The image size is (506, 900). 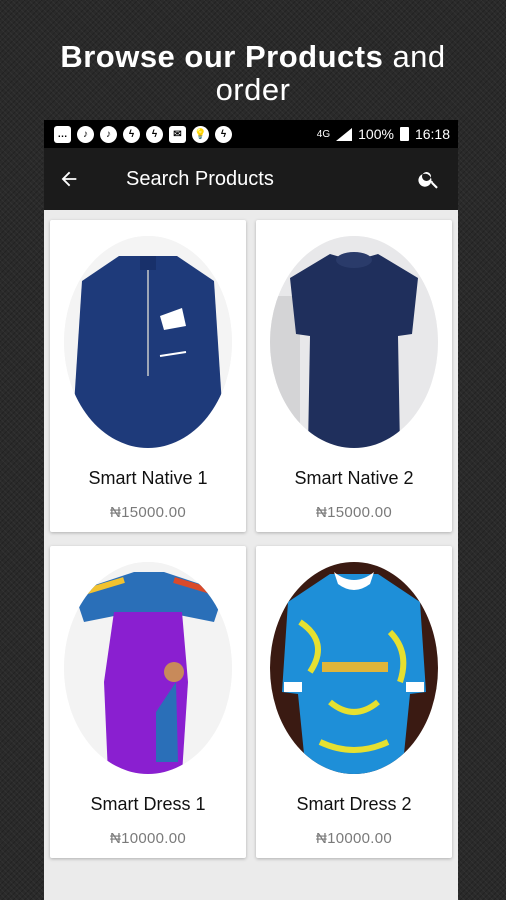 What do you see at coordinates (177, 134) in the screenshot?
I see `mail-icon: ✉` at bounding box center [177, 134].